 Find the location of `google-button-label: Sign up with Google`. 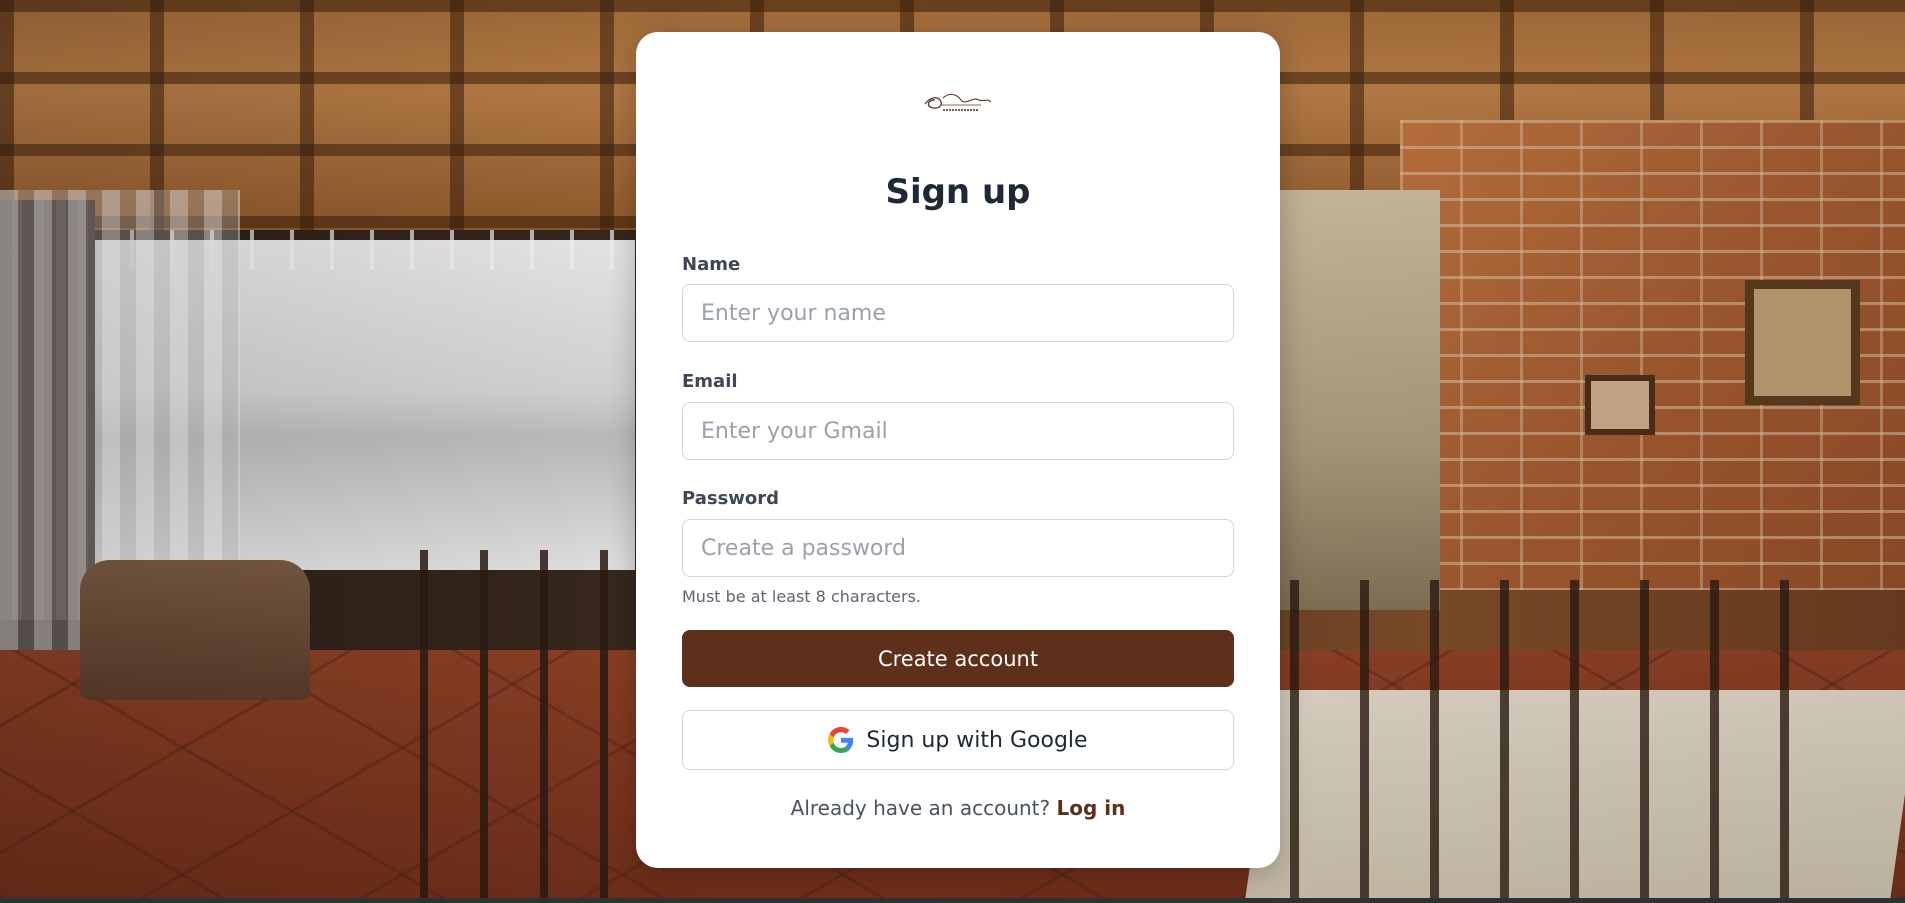

google-button-label: Sign up with Google is located at coordinates (977, 740).